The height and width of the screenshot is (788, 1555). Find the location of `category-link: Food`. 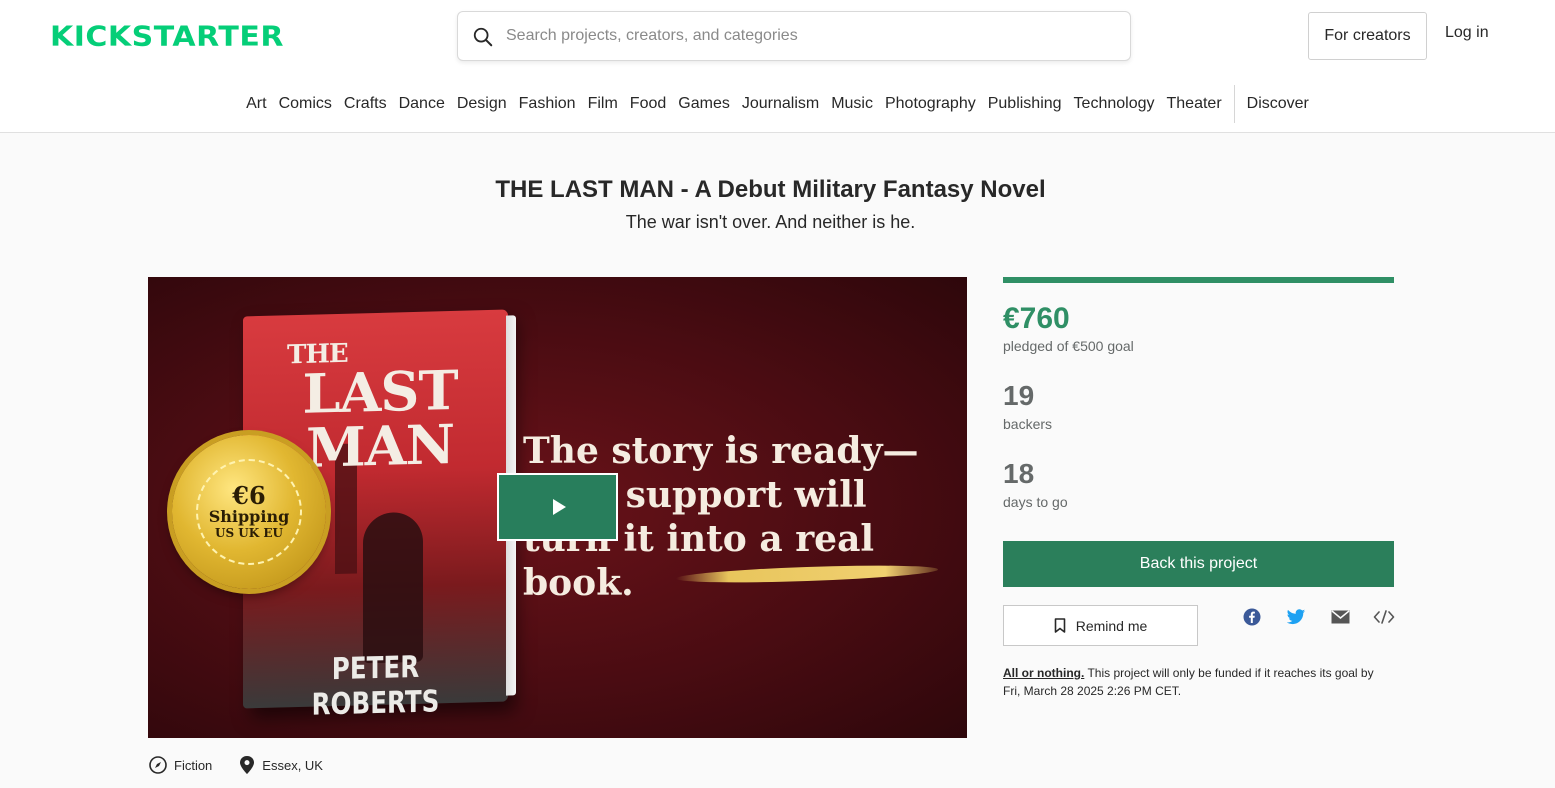

category-link: Food is located at coordinates (648, 104).